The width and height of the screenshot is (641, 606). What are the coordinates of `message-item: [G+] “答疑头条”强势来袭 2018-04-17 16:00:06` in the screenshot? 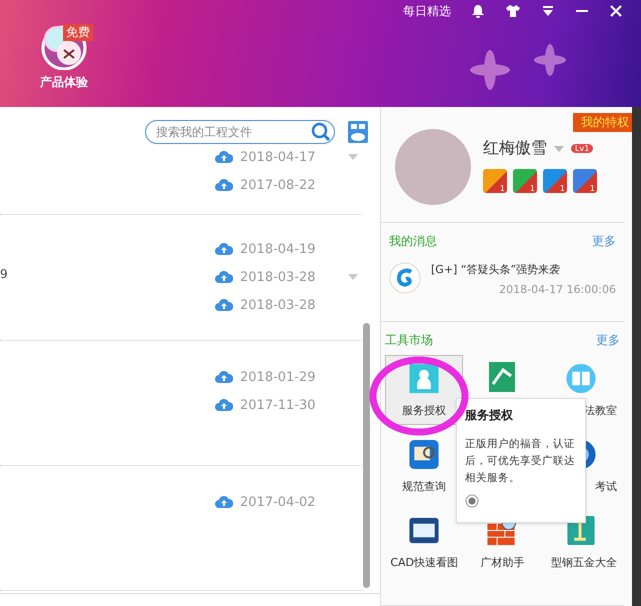 It's located at (502, 273).